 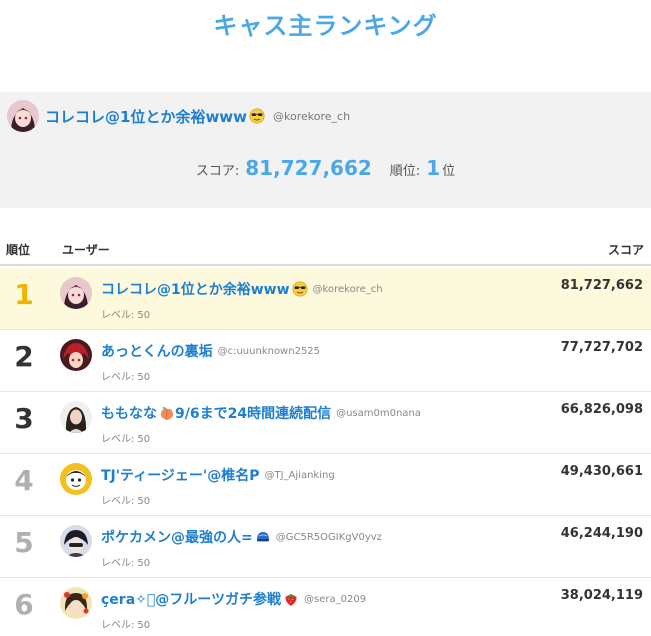 What do you see at coordinates (180, 475) in the screenshot?
I see `user-name: TJ'ティージェー'@椎名P` at bounding box center [180, 475].